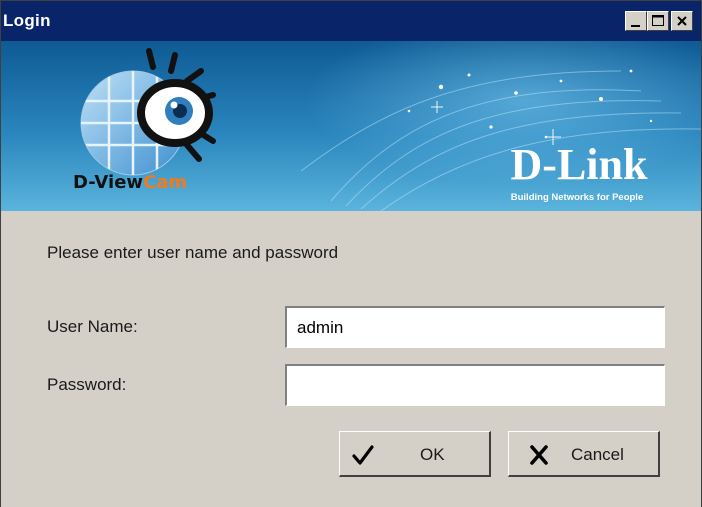  I want to click on username-input, so click(475, 327).